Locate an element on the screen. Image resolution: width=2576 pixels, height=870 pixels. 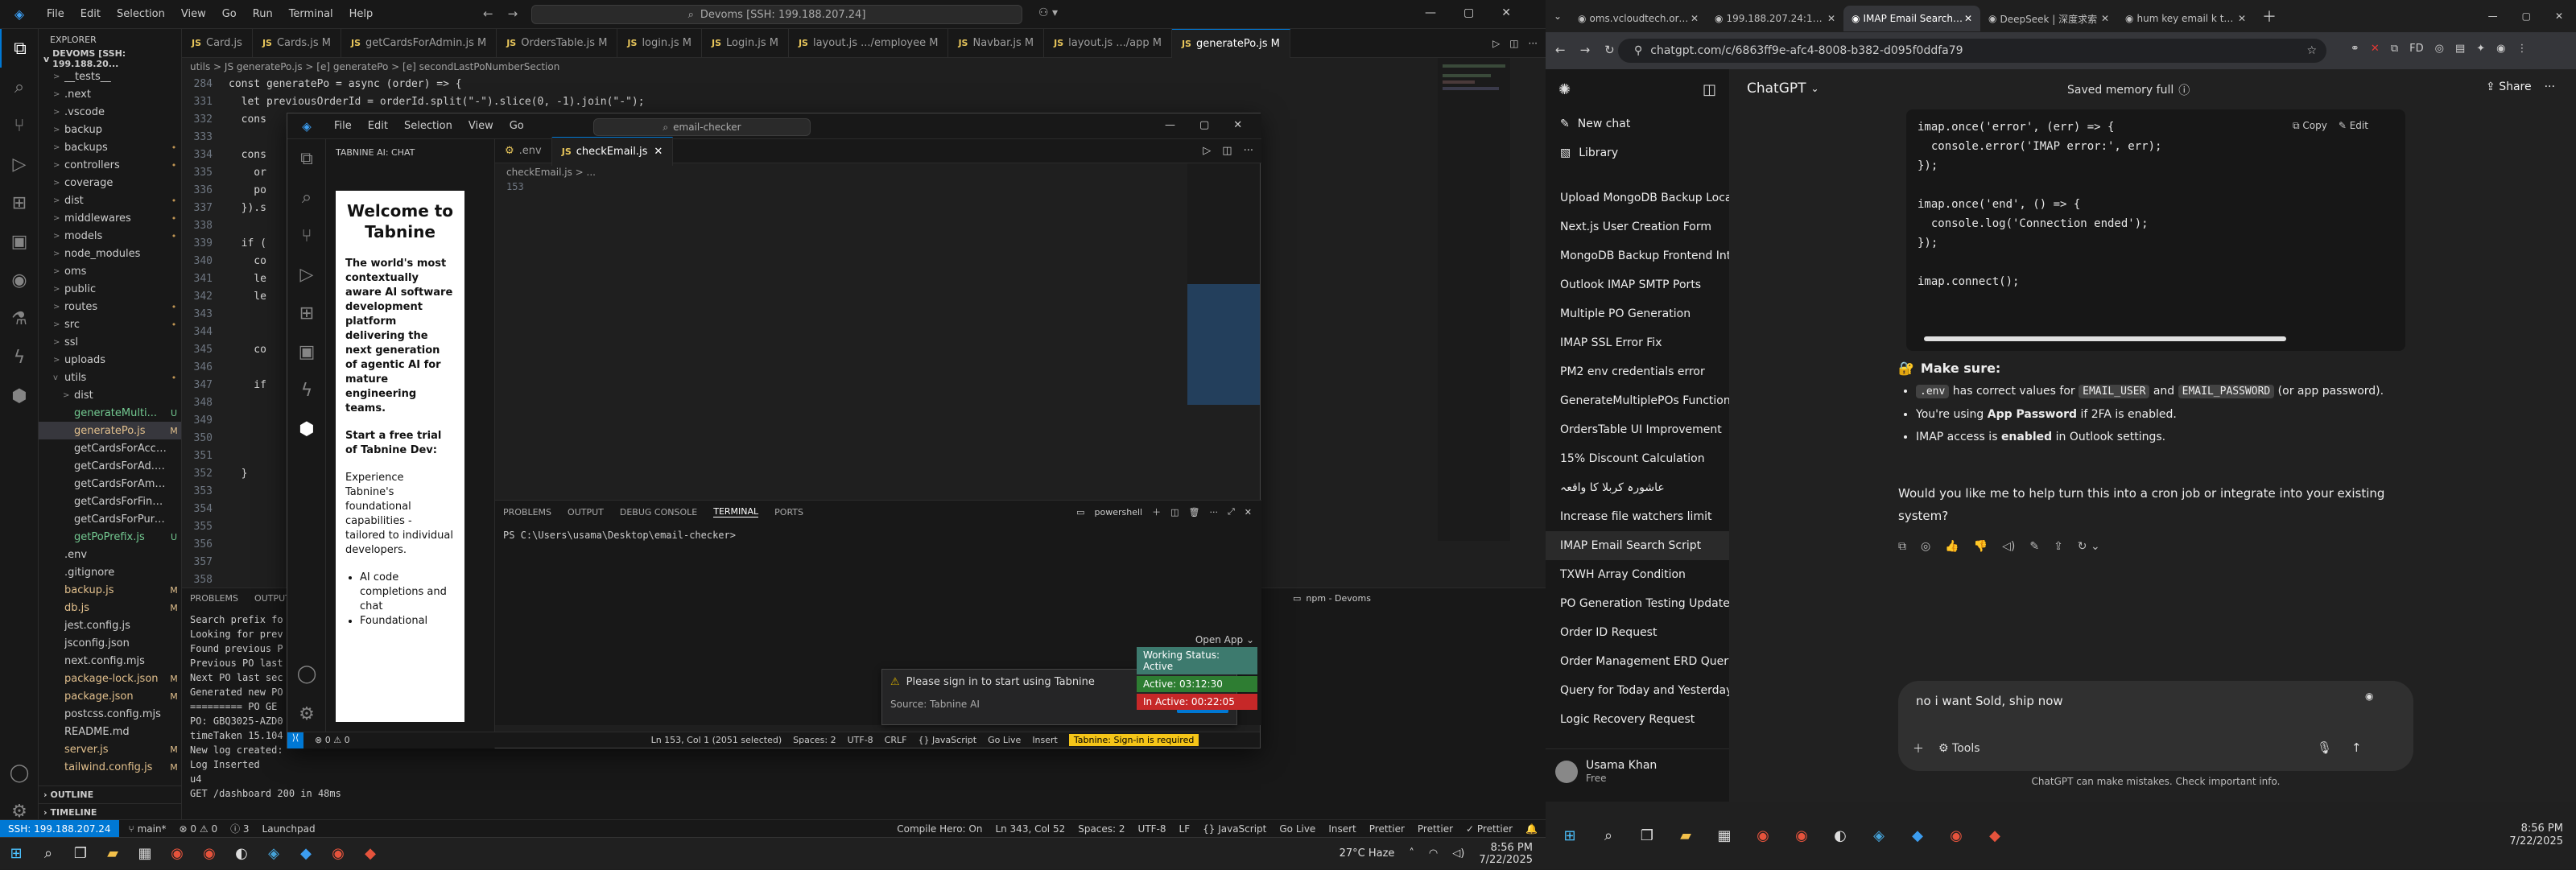
tree-item: > oms is located at coordinates (110, 271).